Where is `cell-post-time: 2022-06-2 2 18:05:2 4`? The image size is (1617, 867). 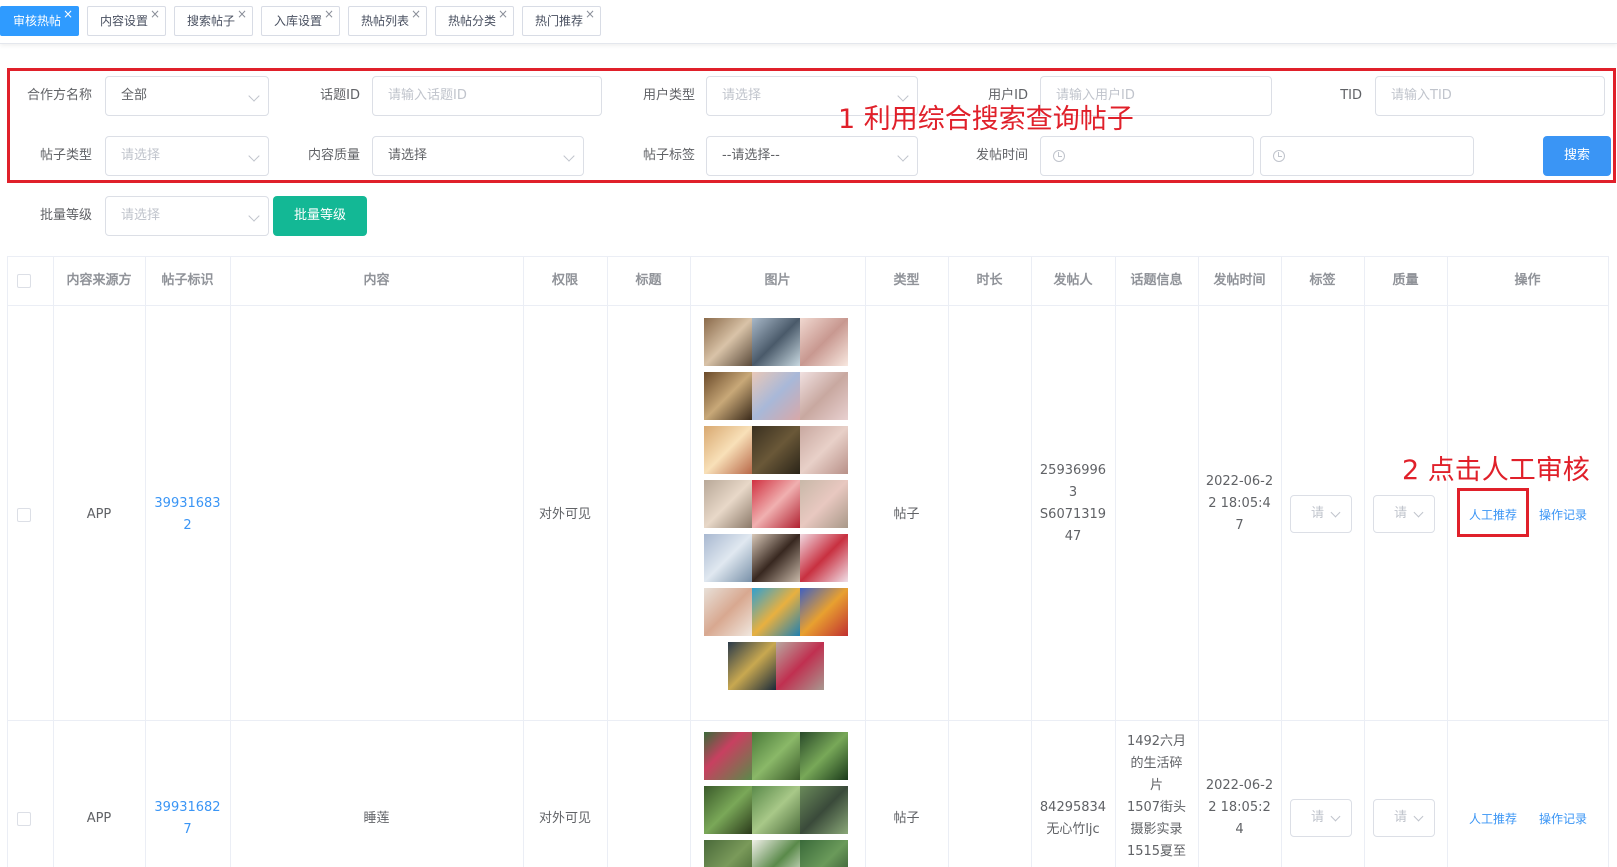 cell-post-time: 2022-06-2 2 18:05:2 4 is located at coordinates (1239, 808).